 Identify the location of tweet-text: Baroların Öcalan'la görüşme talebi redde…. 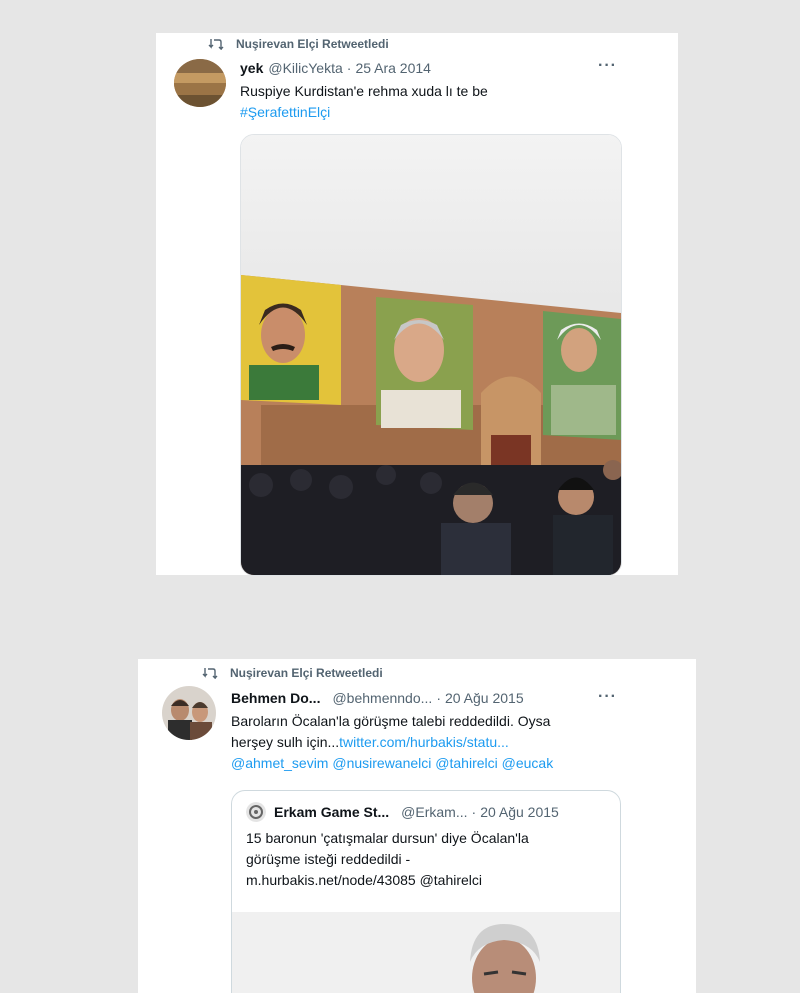
(456, 742).